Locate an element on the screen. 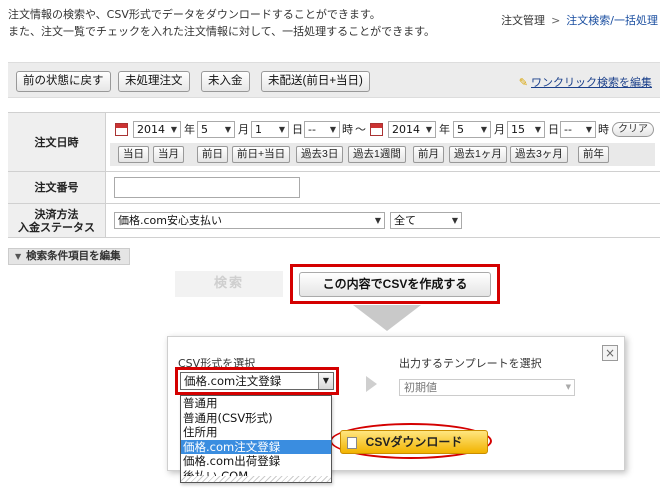 The image size is (670, 493). to-day-value: 15 is located at coordinates (518, 129).